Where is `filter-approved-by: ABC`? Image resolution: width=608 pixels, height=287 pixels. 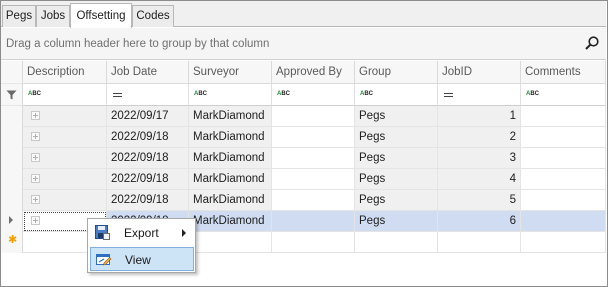
filter-approved-by: ABC is located at coordinates (313, 95).